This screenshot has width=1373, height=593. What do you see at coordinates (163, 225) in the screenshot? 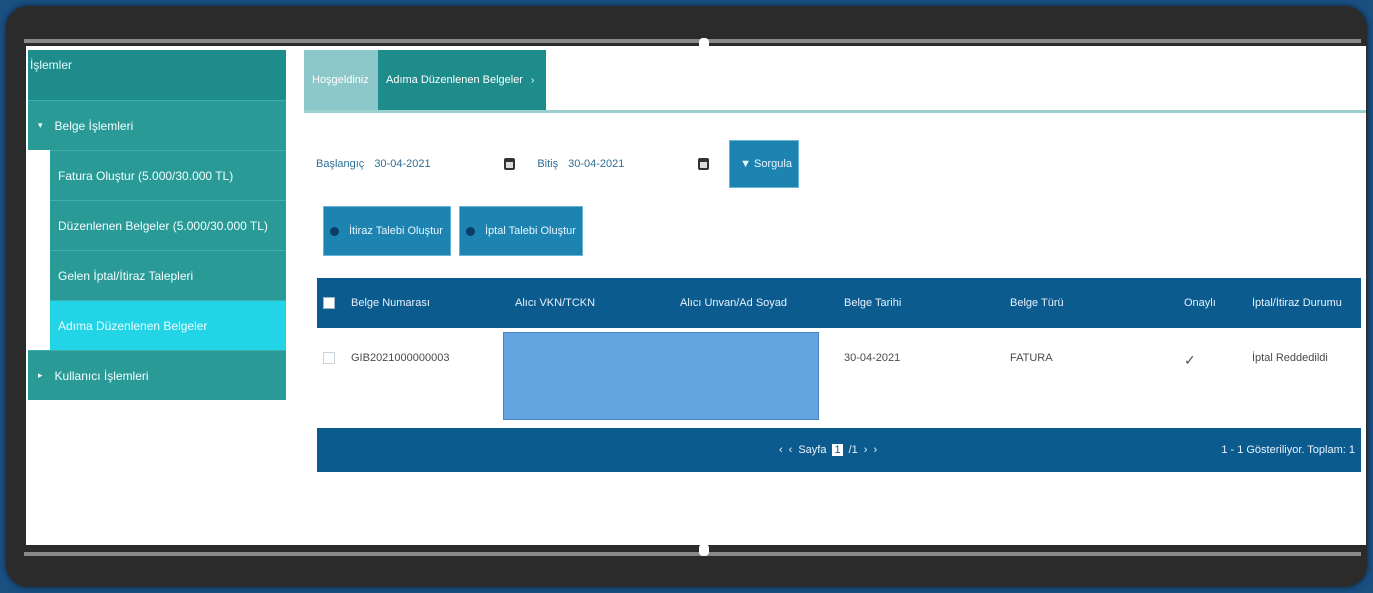
I see `sidebar-item-label: Düzenlenen Belgeler (5.000/30.000 TL)` at bounding box center [163, 225].